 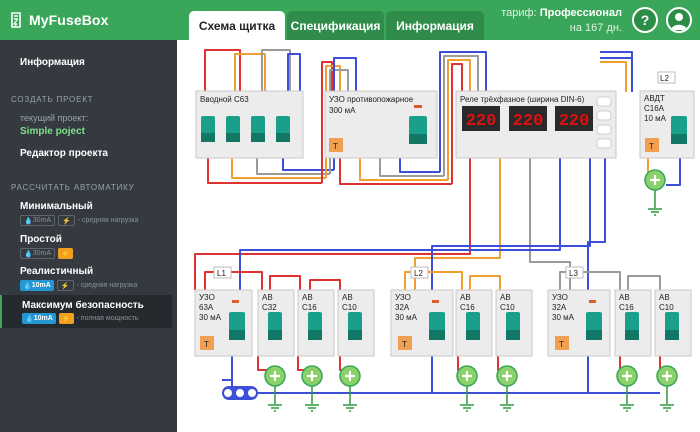 What do you see at coordinates (403, 297) in the screenshot?
I see `svg-text: УЗО` at bounding box center [403, 297].